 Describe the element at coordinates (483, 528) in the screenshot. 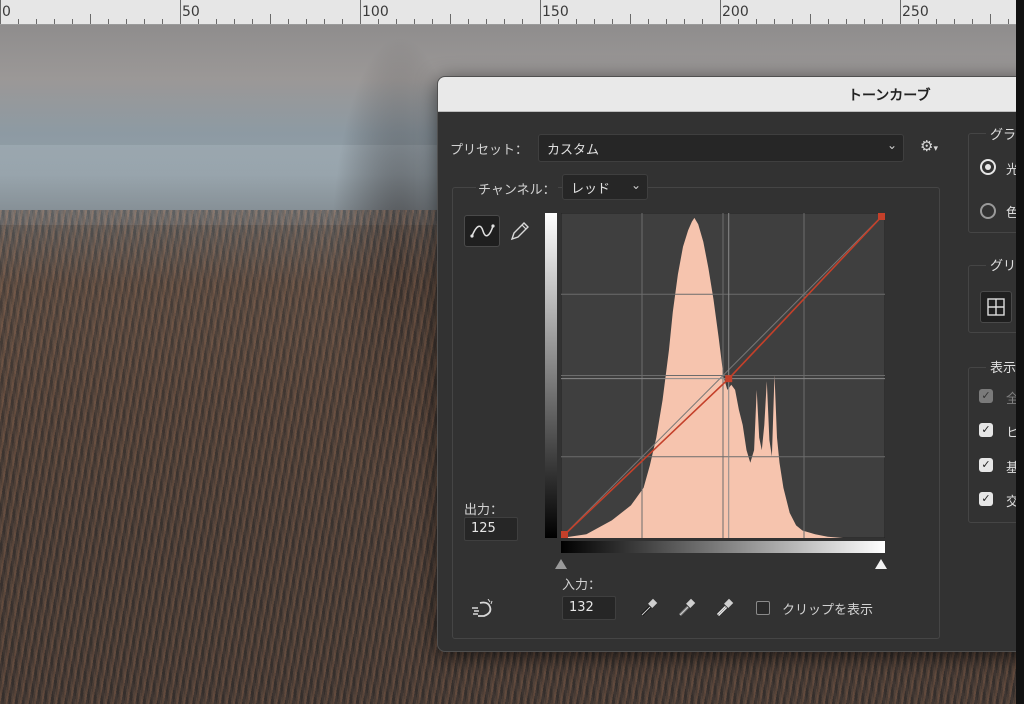

I see `output-value: 125` at that location.